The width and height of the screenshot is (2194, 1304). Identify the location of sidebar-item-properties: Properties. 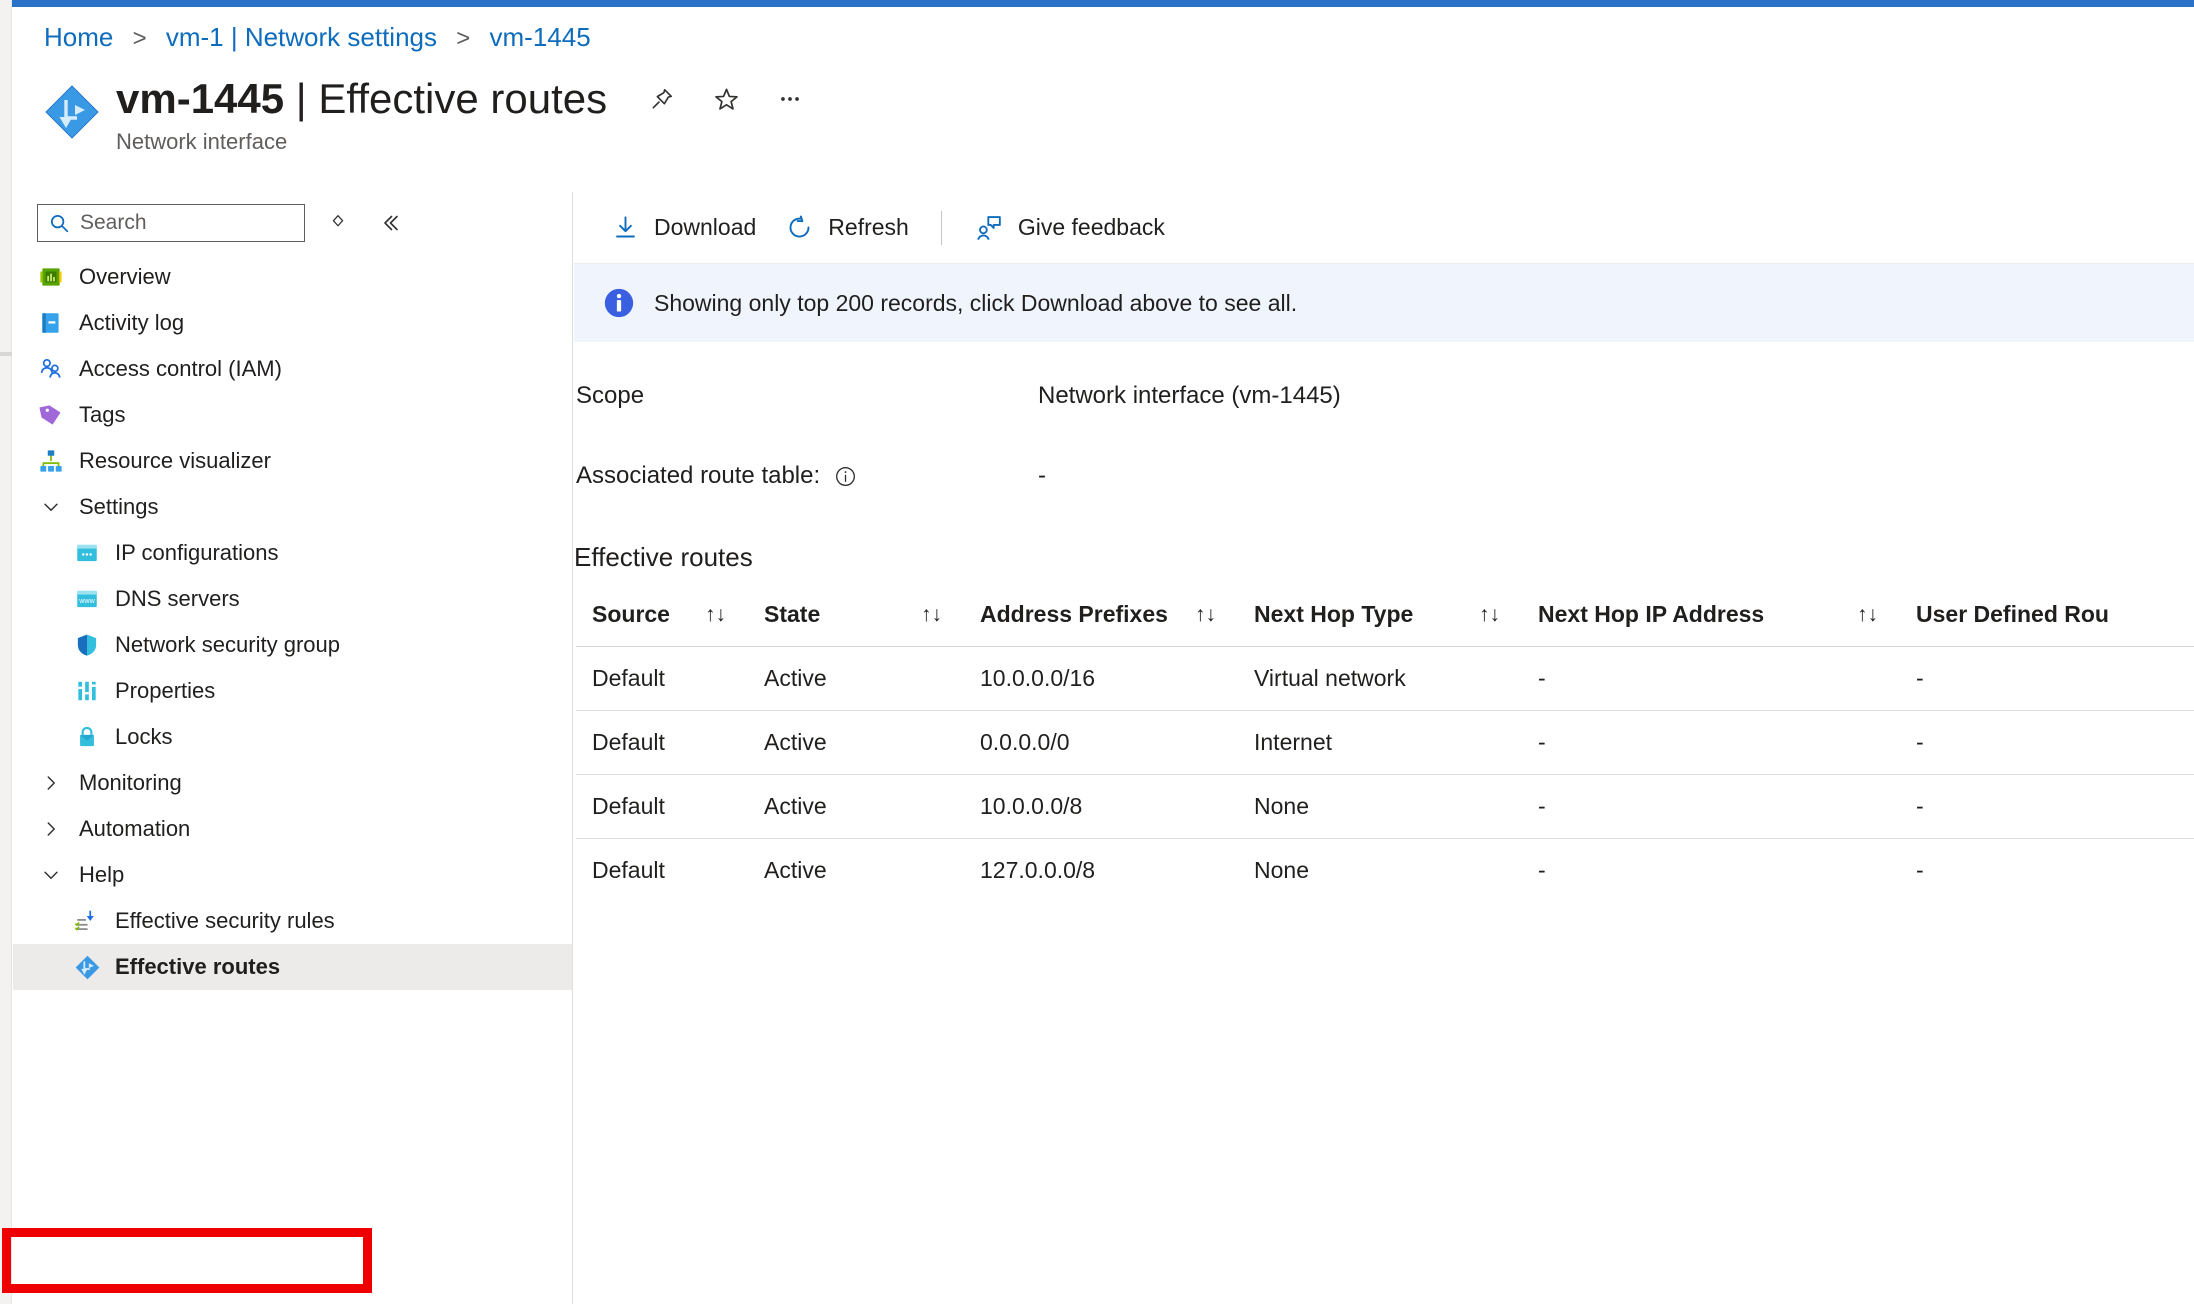
(292, 691).